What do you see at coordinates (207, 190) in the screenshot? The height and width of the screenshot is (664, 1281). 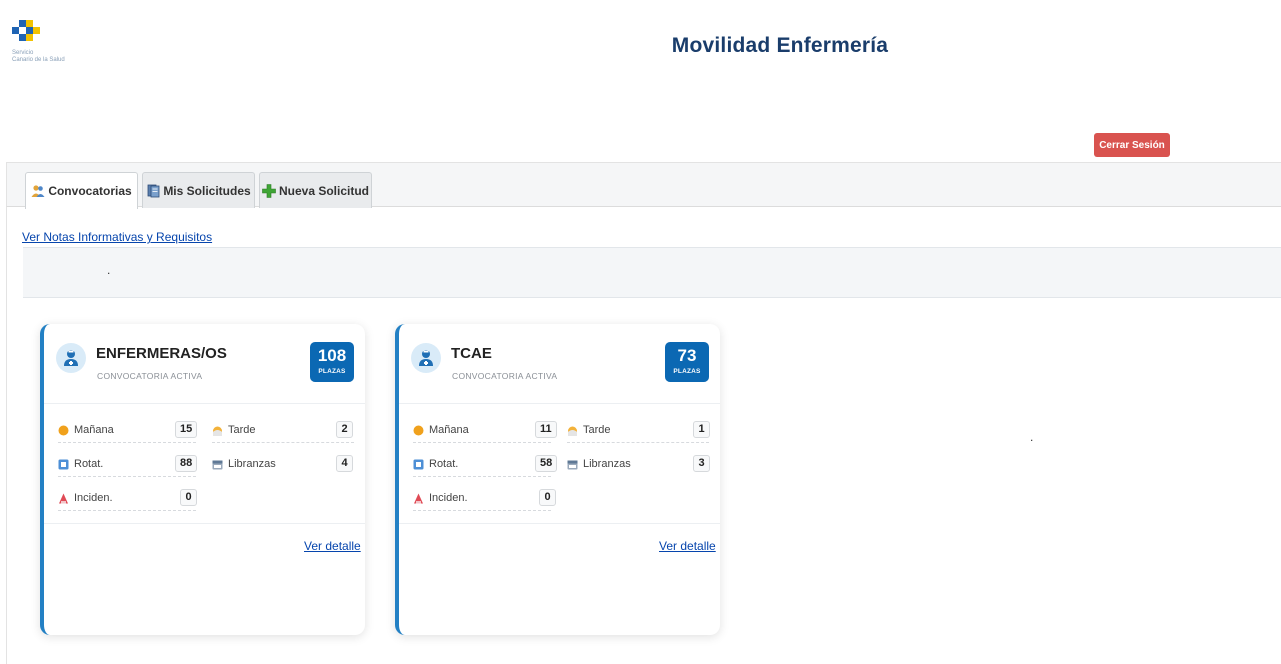 I see `tab-label: Mis Solicitudes` at bounding box center [207, 190].